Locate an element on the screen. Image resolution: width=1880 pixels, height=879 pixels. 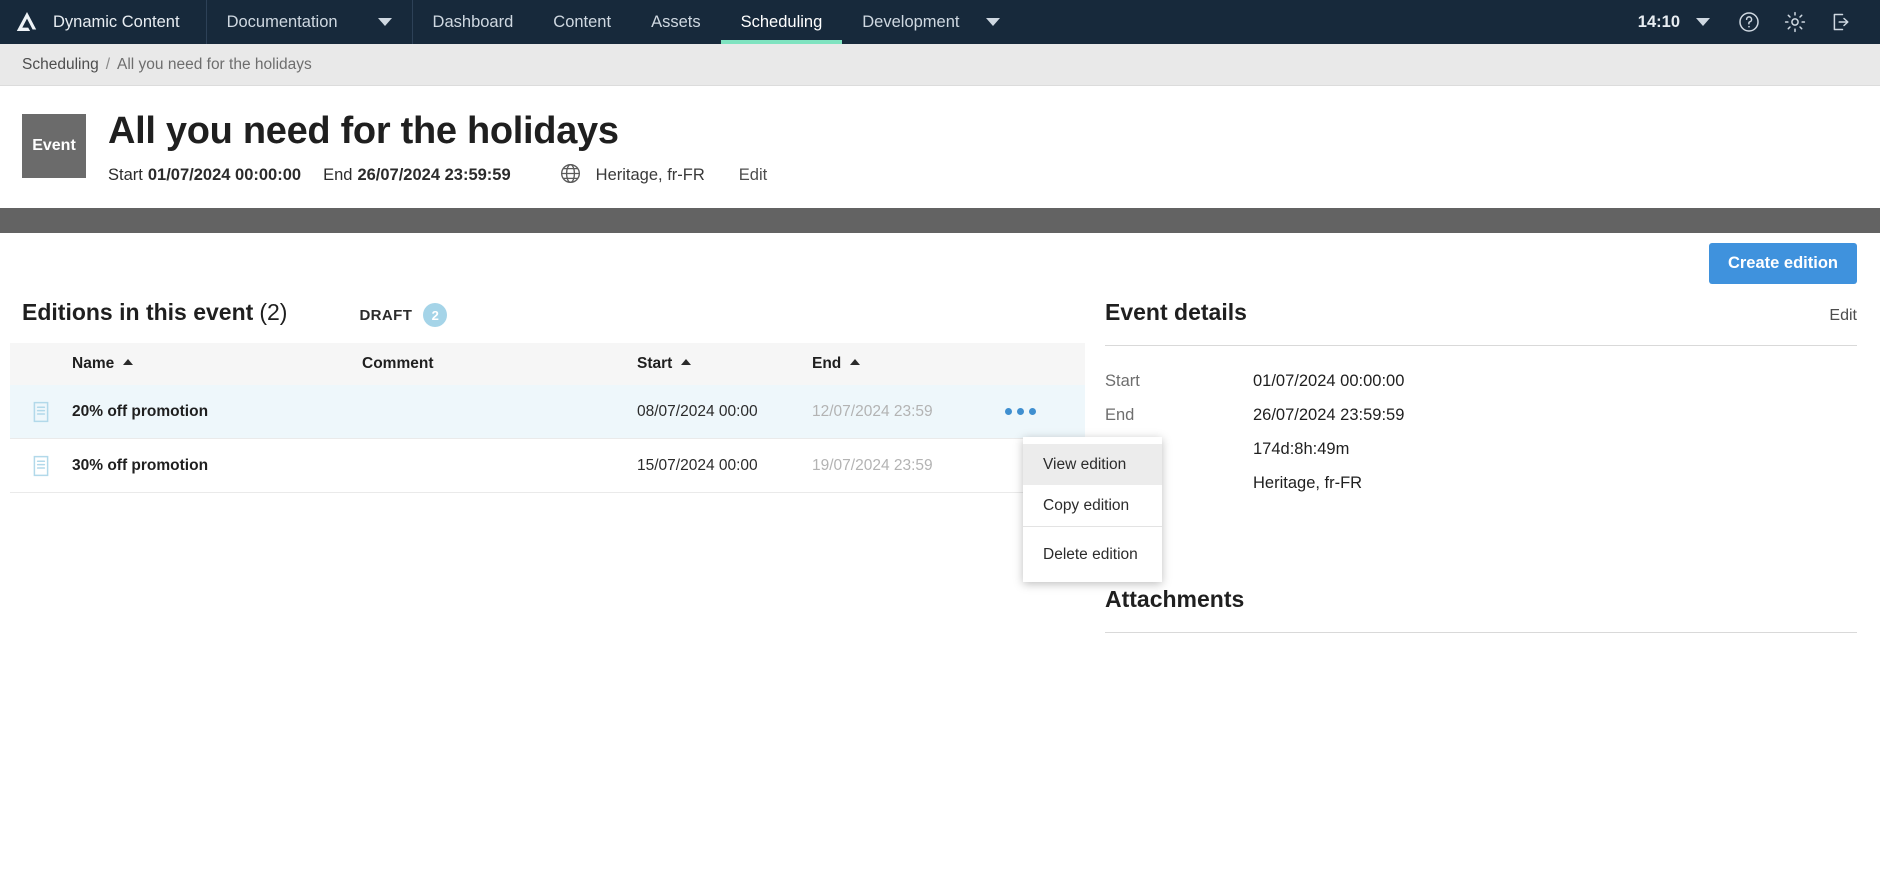
gear-icon is located at coordinates (1795, 22).